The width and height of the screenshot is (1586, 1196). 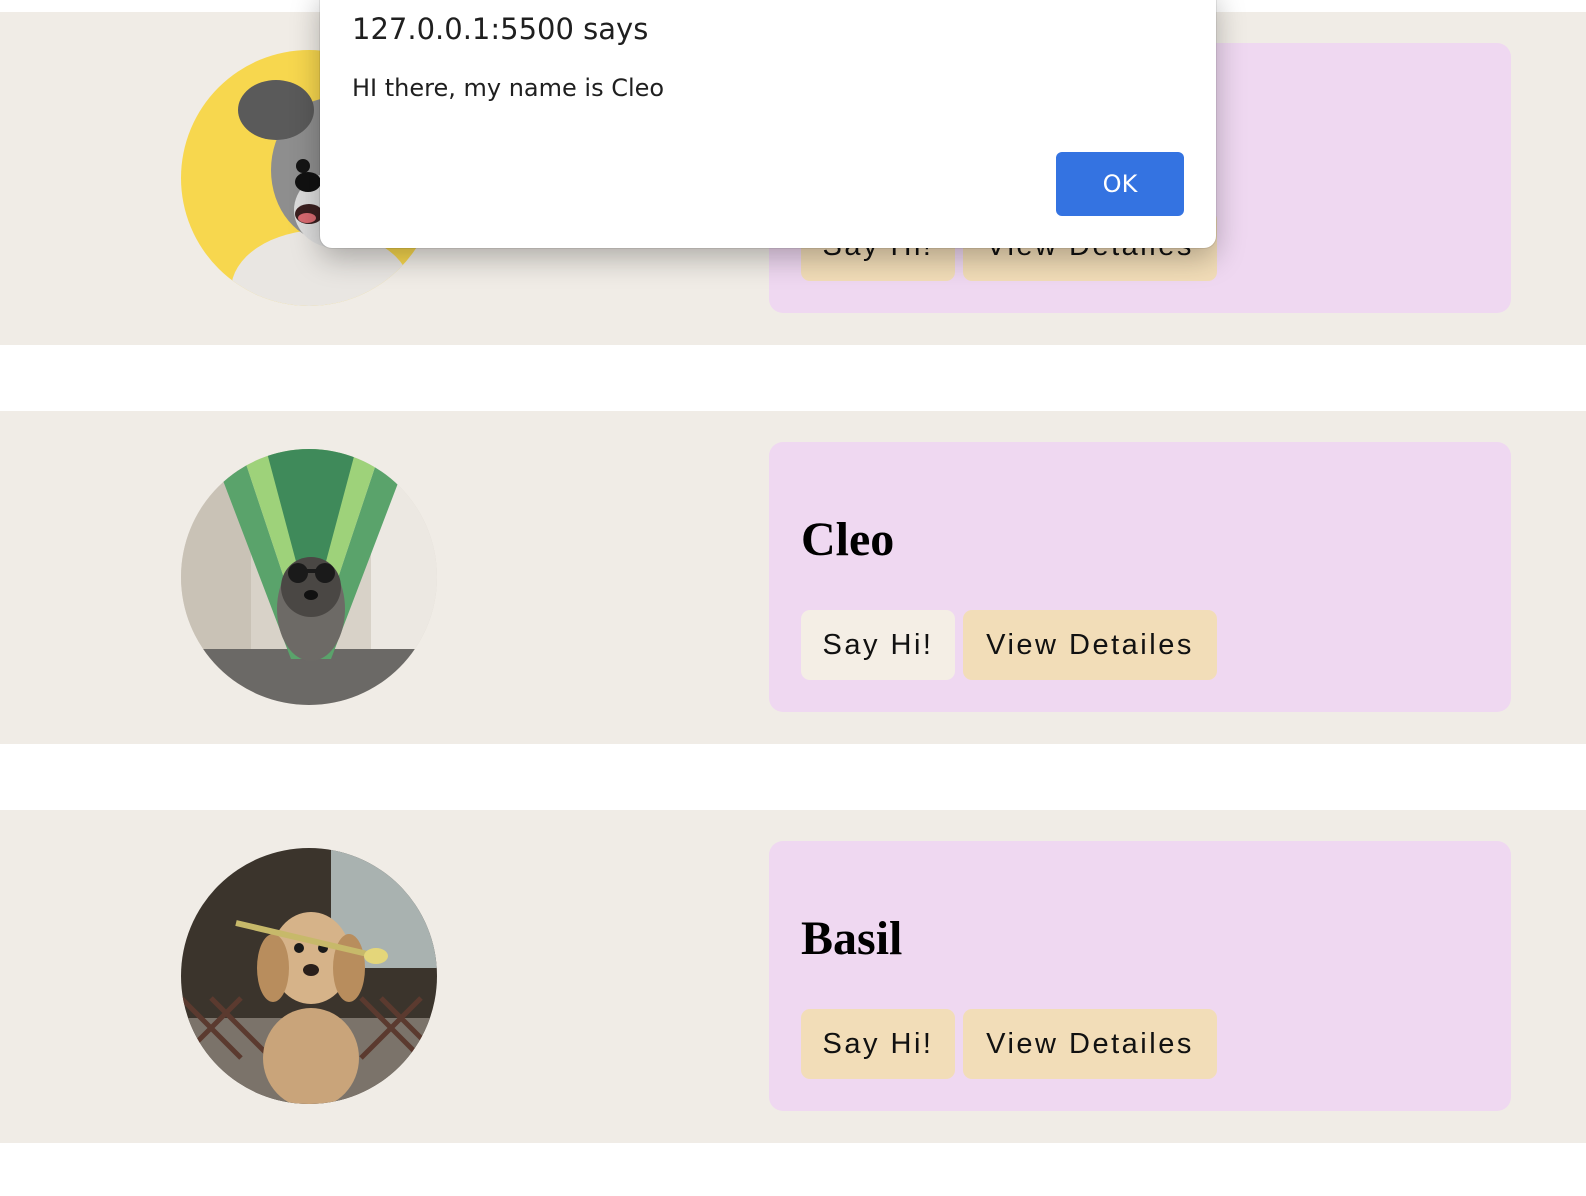 I want to click on pet-card-cleo: Cleo Say Hi! View Detailes, so click(x=1140, y=577).